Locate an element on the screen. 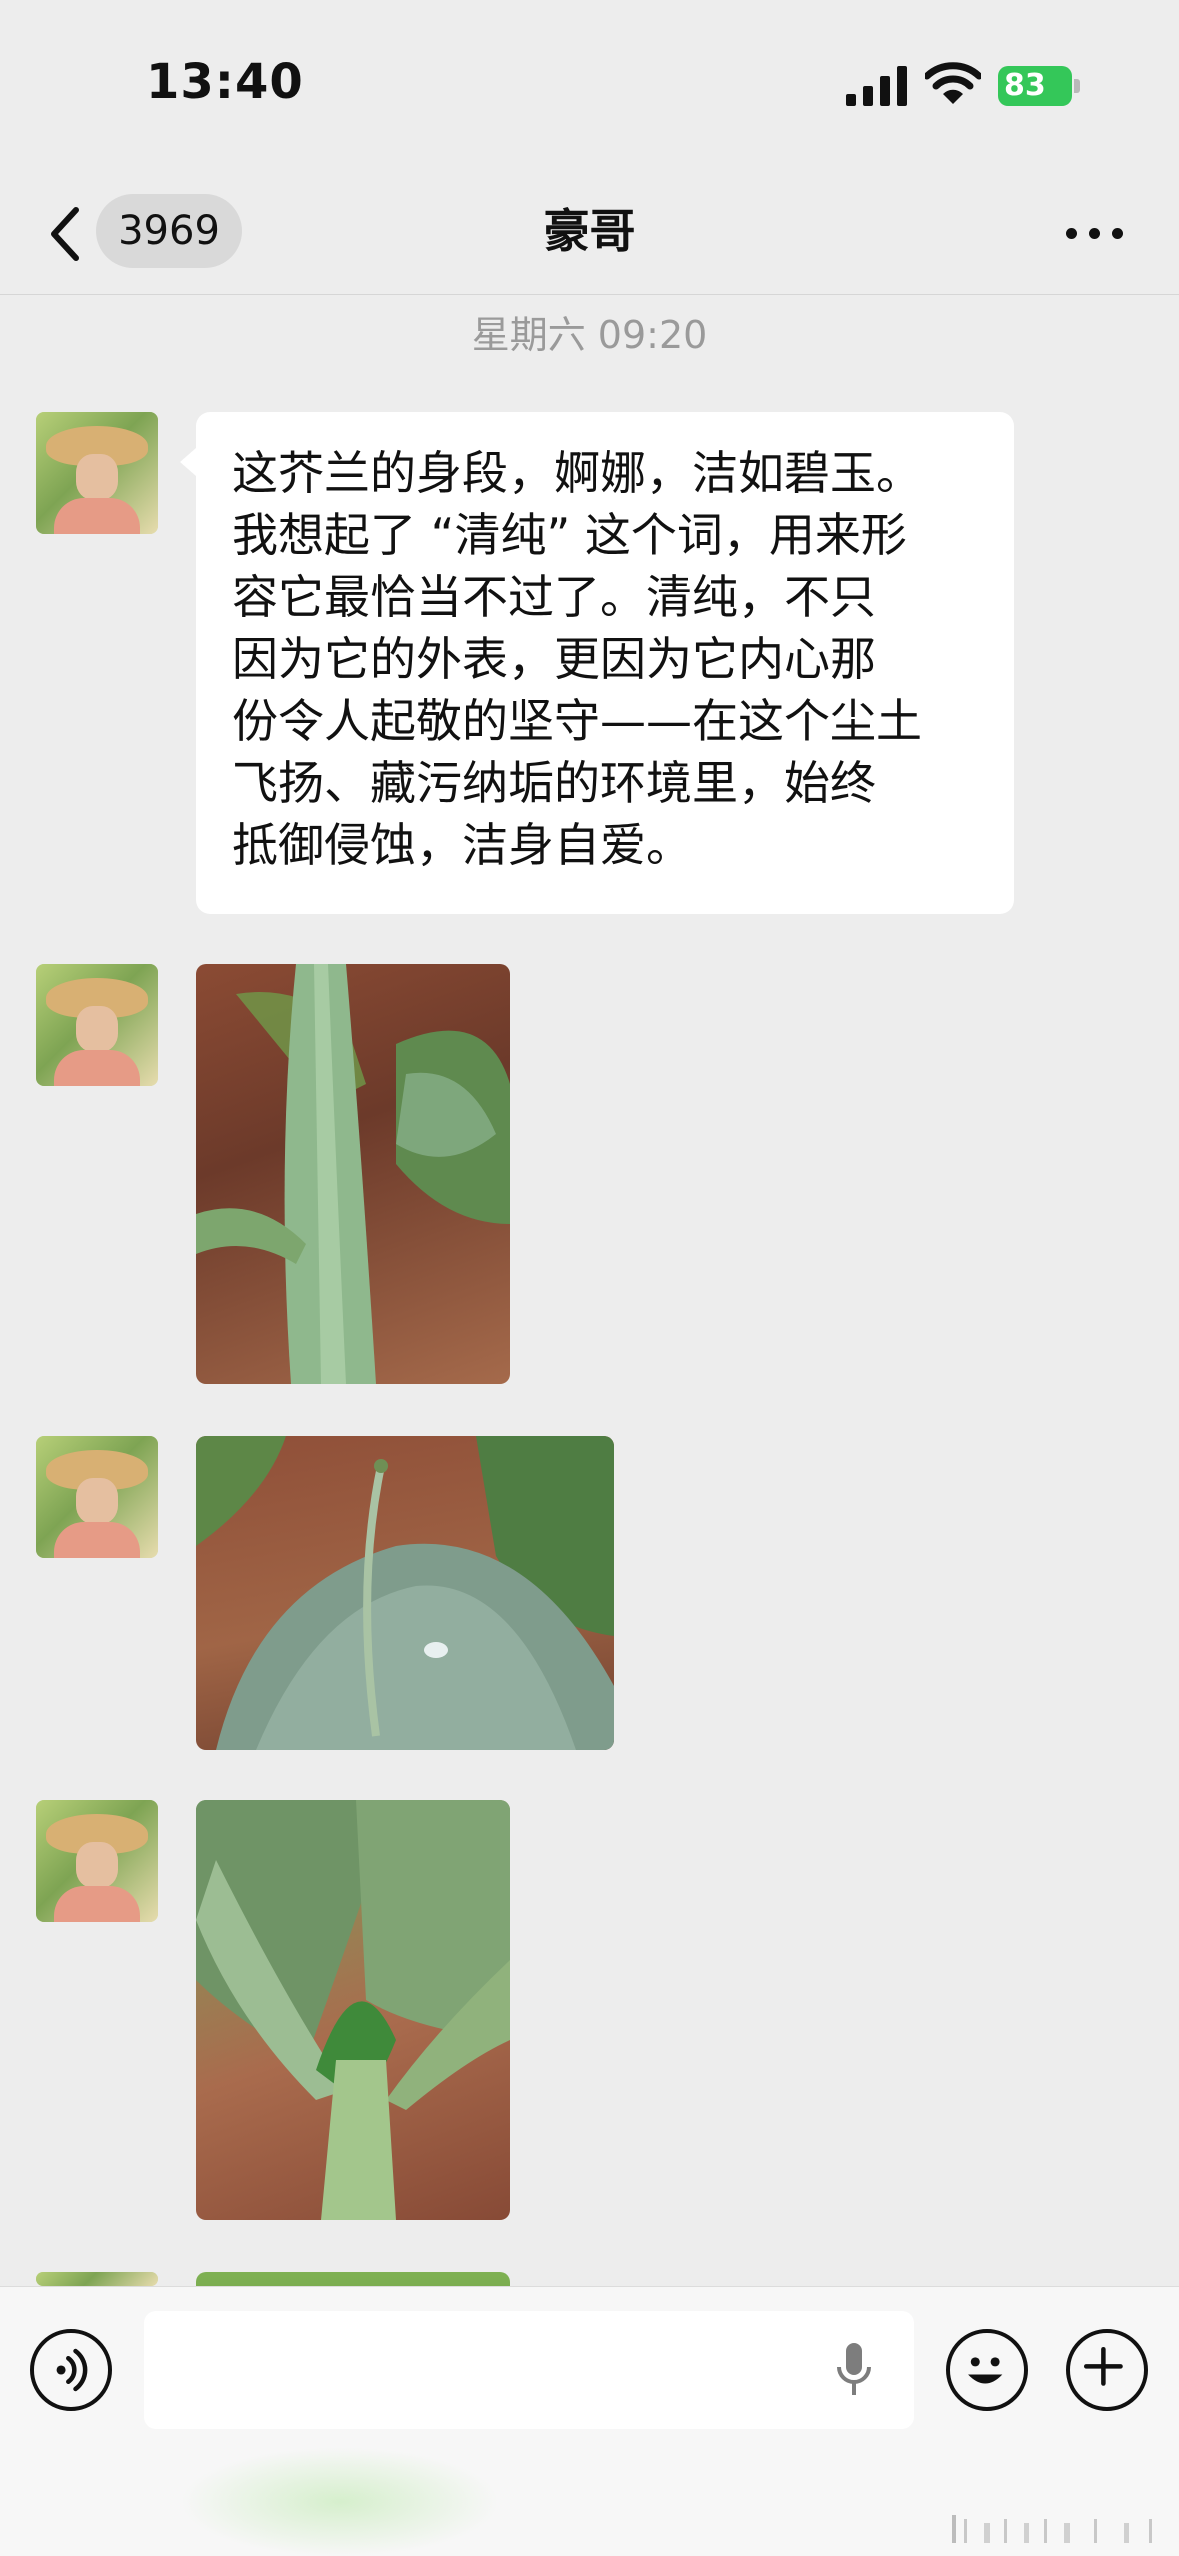 This screenshot has height=2556, width=1179. nav-bar: 3969 豪哥 is located at coordinates (589, 232).